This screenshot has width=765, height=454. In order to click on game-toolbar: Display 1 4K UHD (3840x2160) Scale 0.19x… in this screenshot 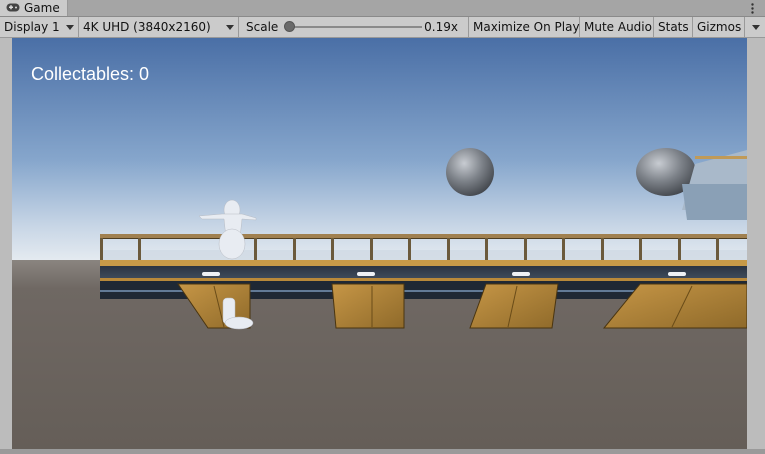, I will do `click(382, 27)`.